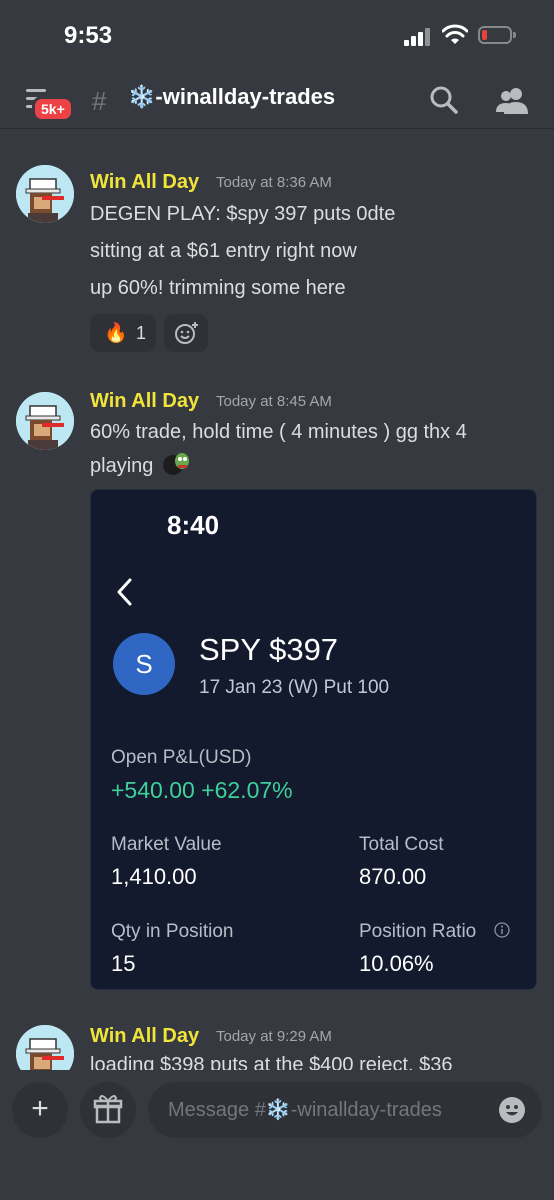 This screenshot has height=1200, width=554. I want to click on message-text-line: up 60%! trimming some here, so click(218, 288).